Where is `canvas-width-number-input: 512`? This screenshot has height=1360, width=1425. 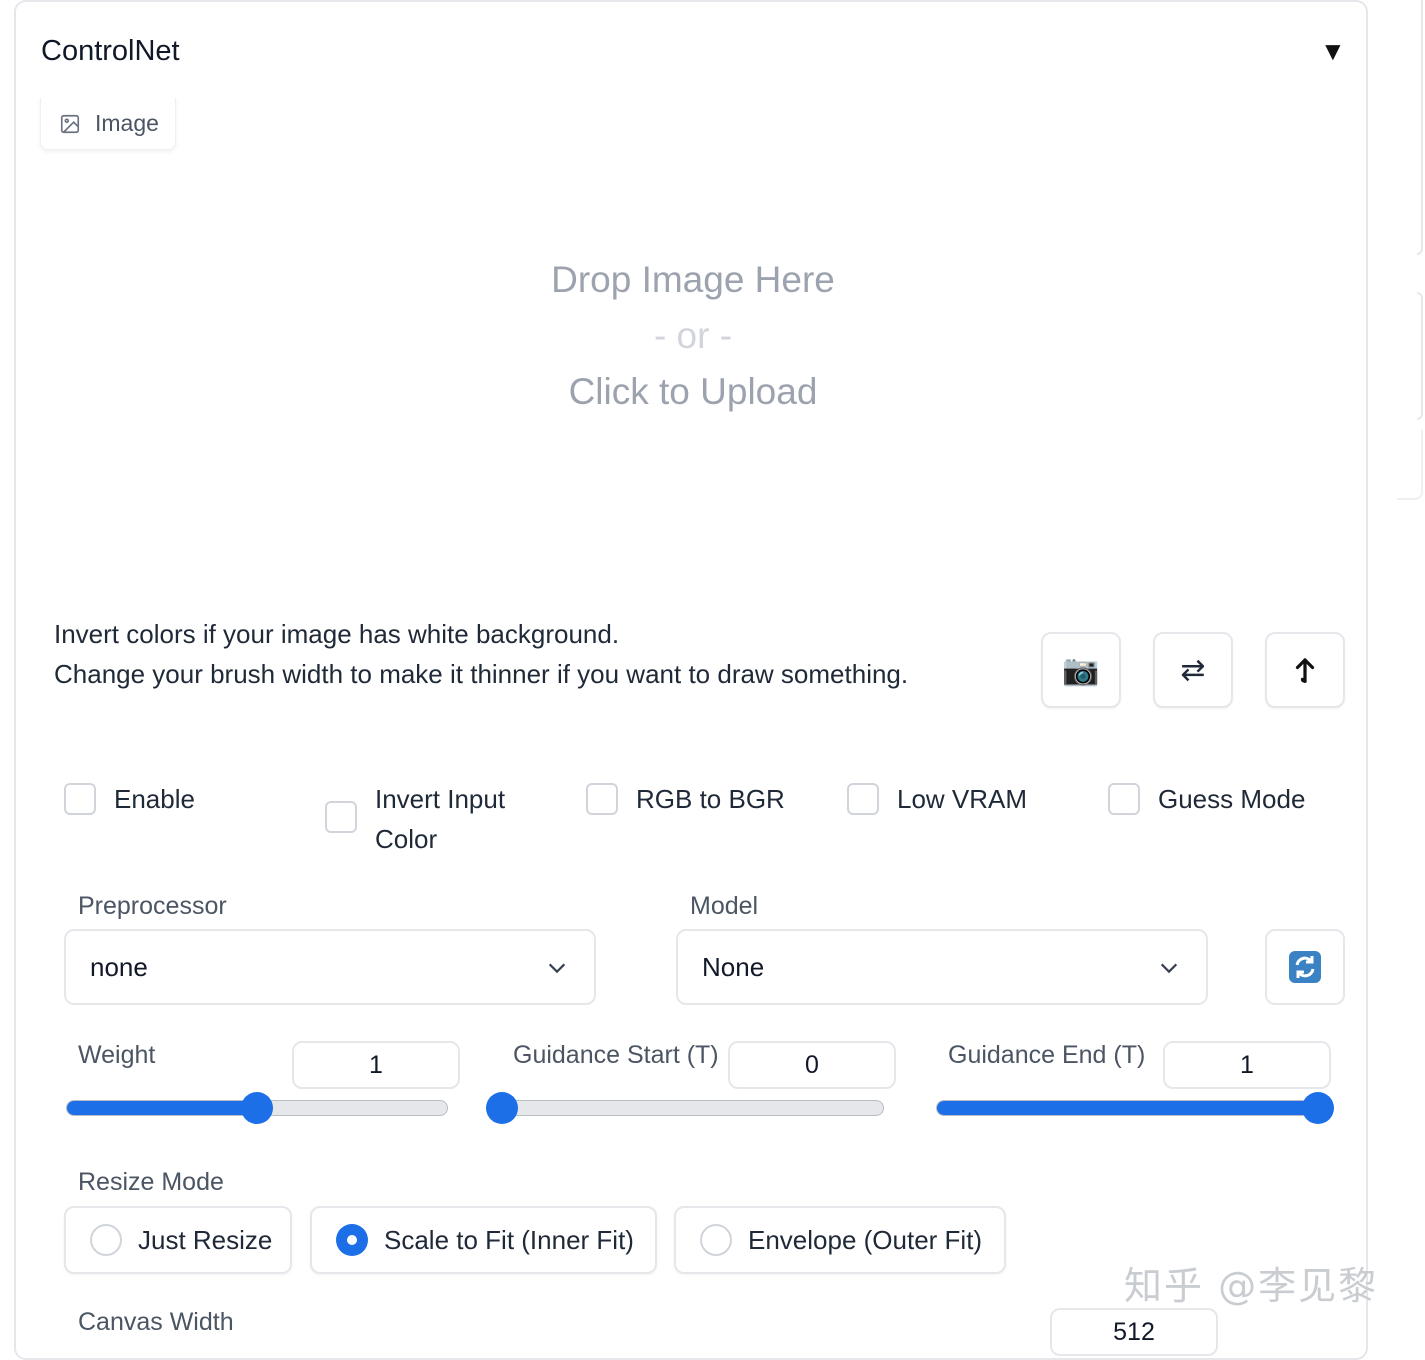 canvas-width-number-input: 512 is located at coordinates (1134, 1332).